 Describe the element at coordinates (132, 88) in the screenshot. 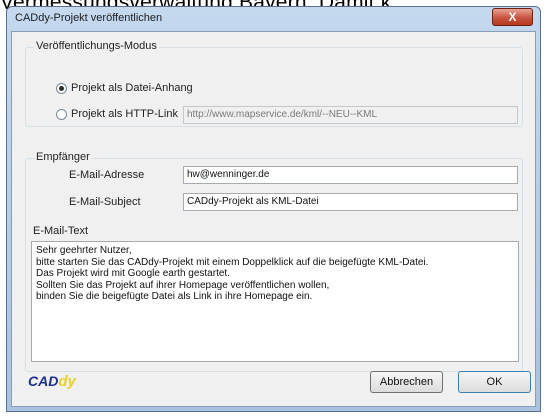

I see `attachment-radio-label: Projekt als Datei-Anhang` at that location.